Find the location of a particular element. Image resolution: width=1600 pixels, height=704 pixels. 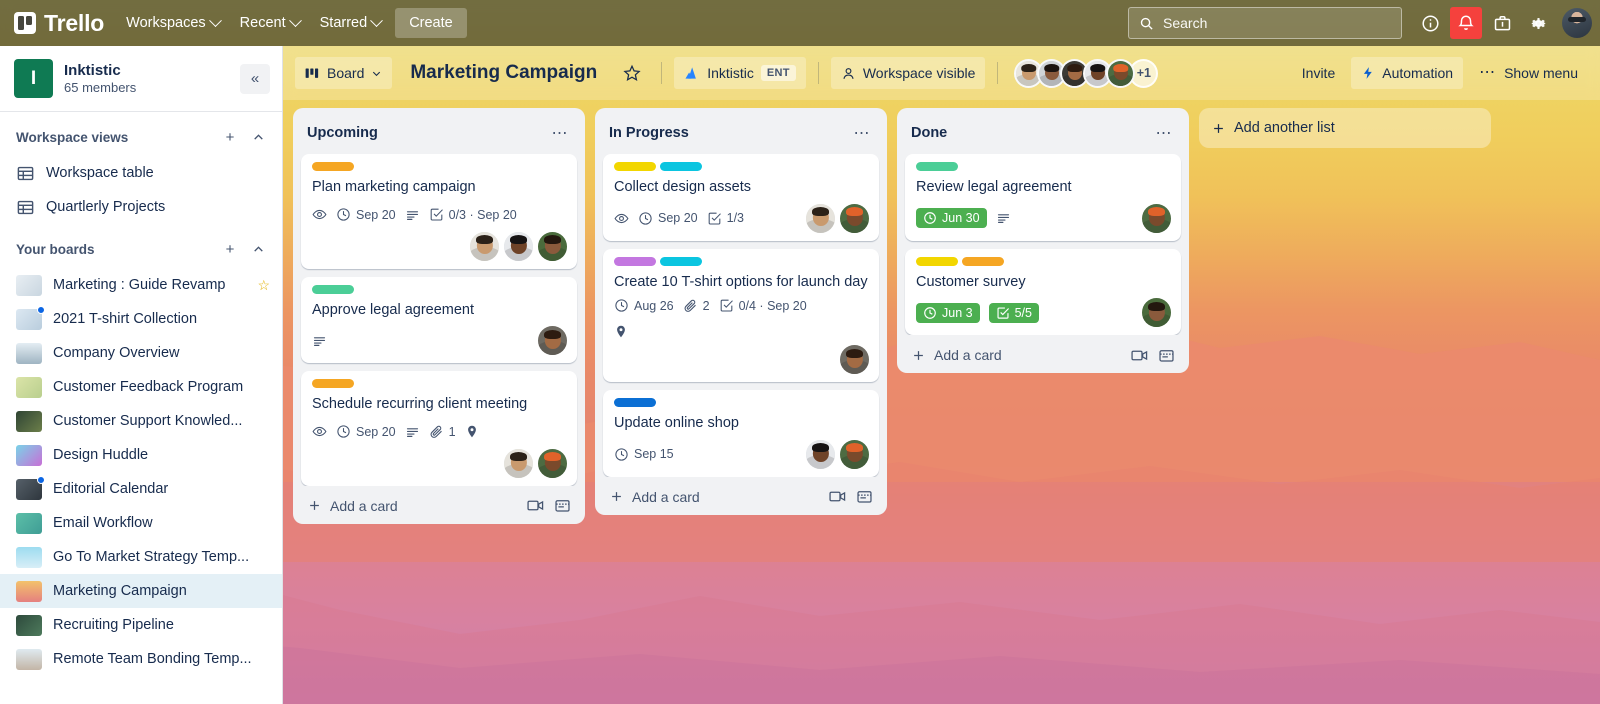

card-badge-location is located at coordinates (472, 431).